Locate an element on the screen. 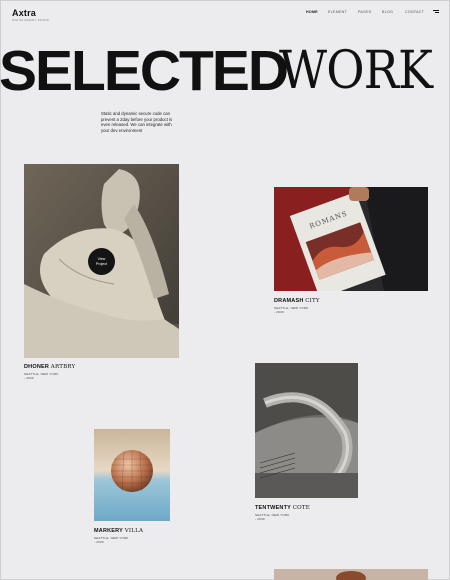 This screenshot has height=580, width=450. book-image: ROMANS is located at coordinates (351, 239).